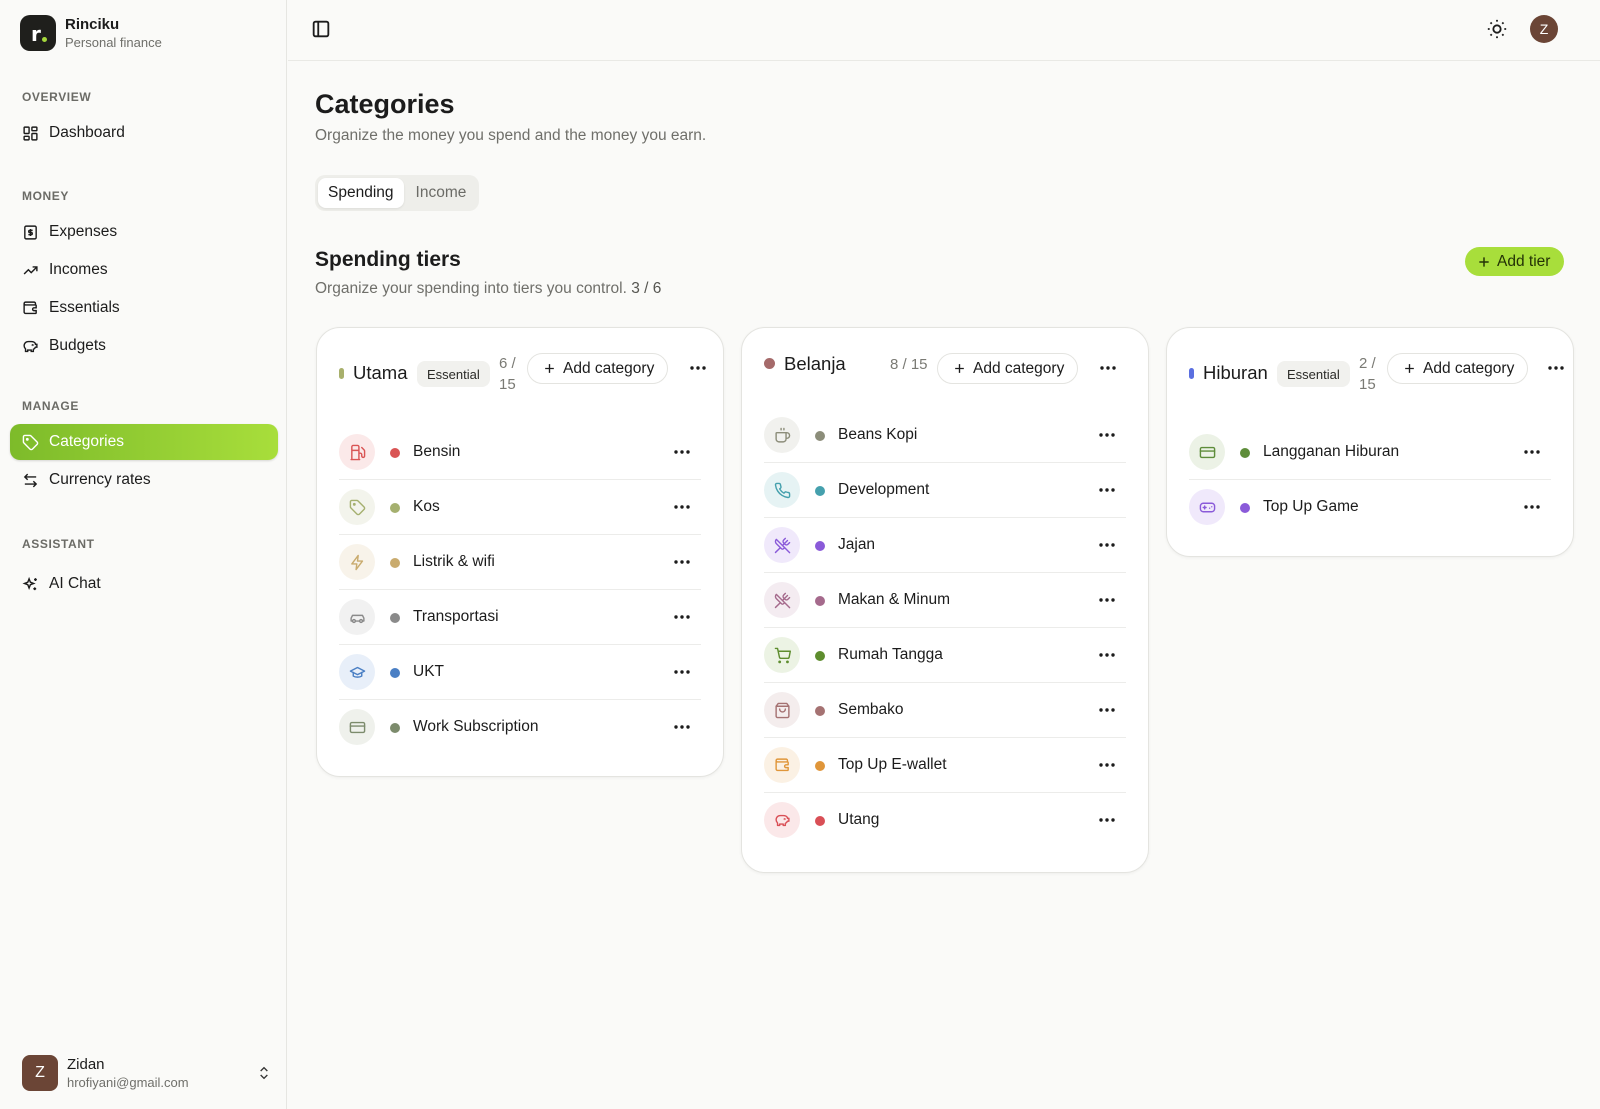  I want to click on tab-spending: Spending, so click(361, 193).